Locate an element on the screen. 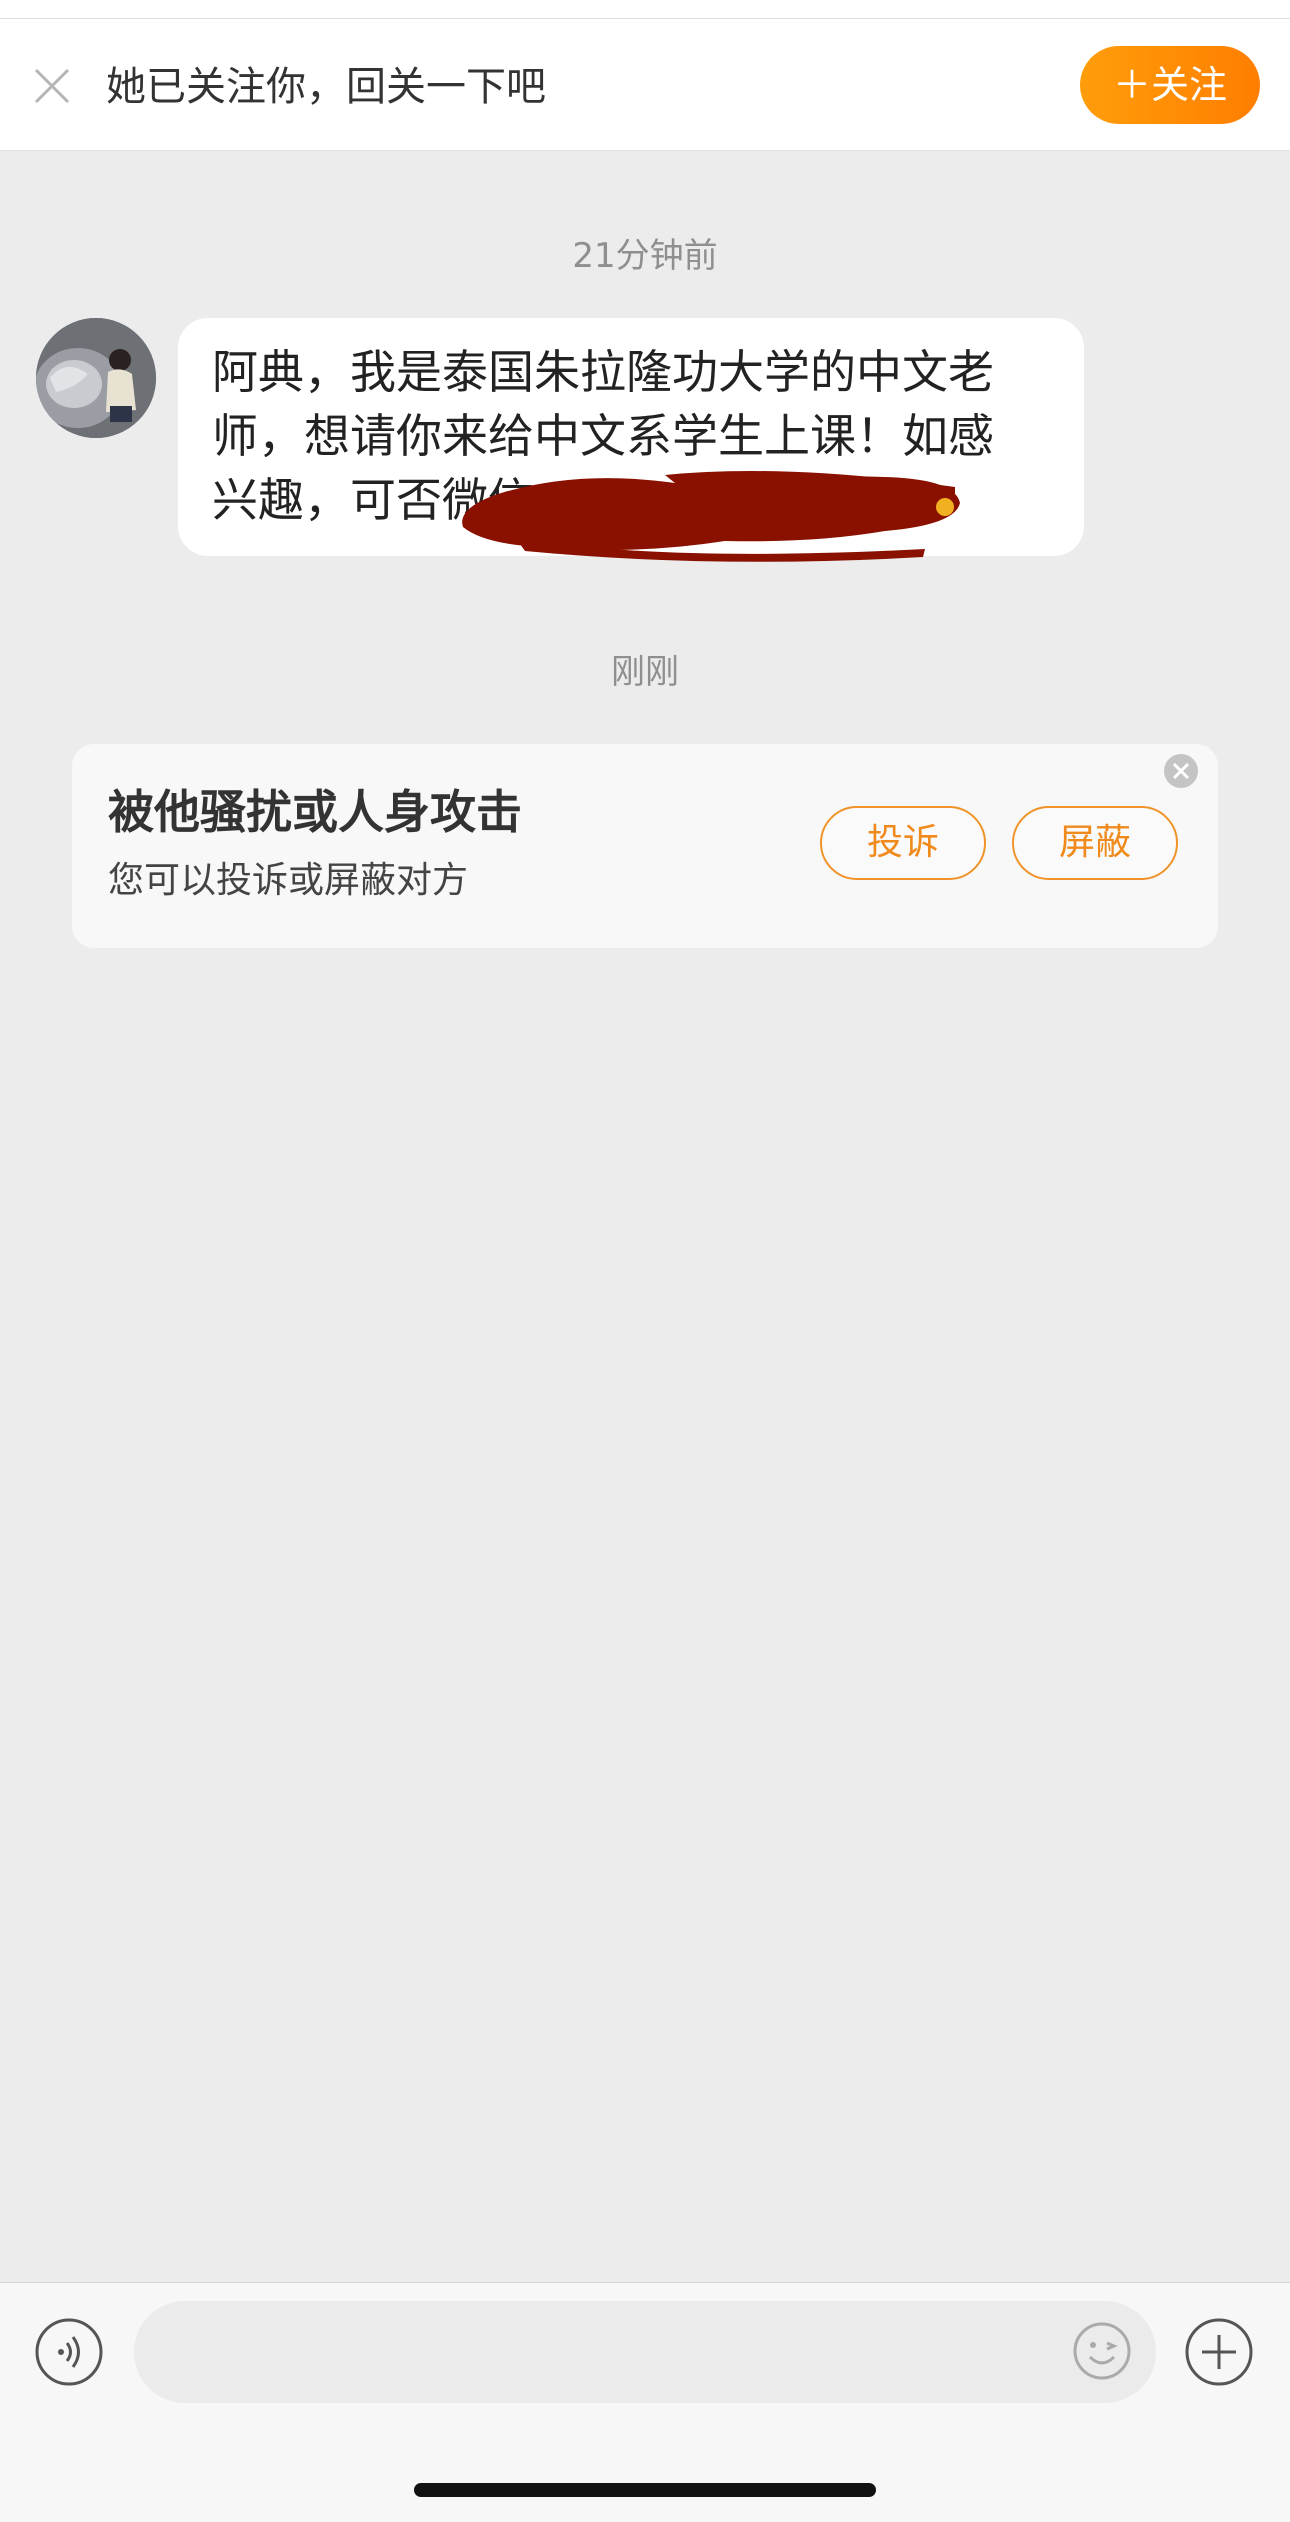 This screenshot has height=2522, width=1290. status-bar-edge is located at coordinates (645, 9).